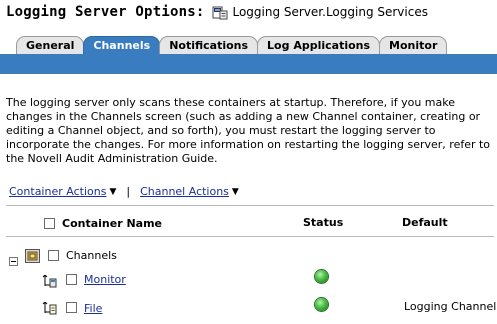 The height and width of the screenshot is (324, 497). What do you see at coordinates (122, 45) in the screenshot?
I see `tab-channels: Channels` at bounding box center [122, 45].